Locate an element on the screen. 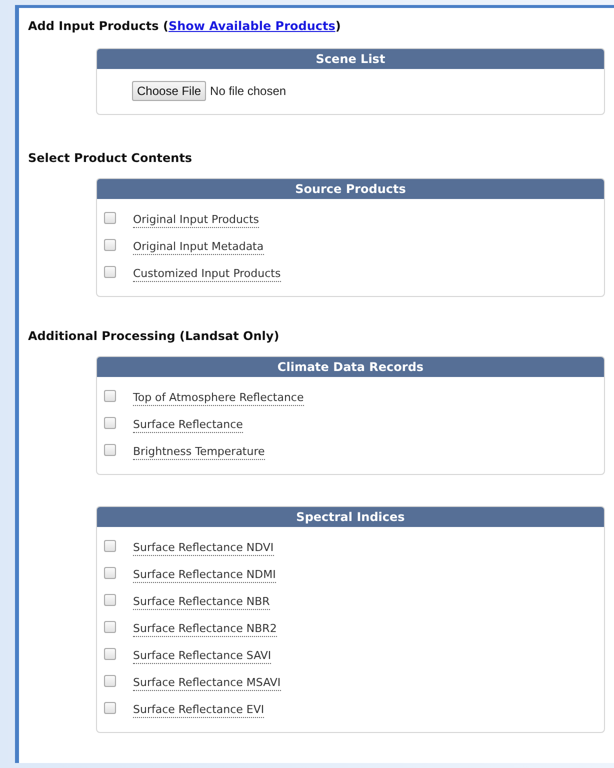 Image resolution: width=614 pixels, height=768 pixels. file-status: No file chosen is located at coordinates (248, 91).